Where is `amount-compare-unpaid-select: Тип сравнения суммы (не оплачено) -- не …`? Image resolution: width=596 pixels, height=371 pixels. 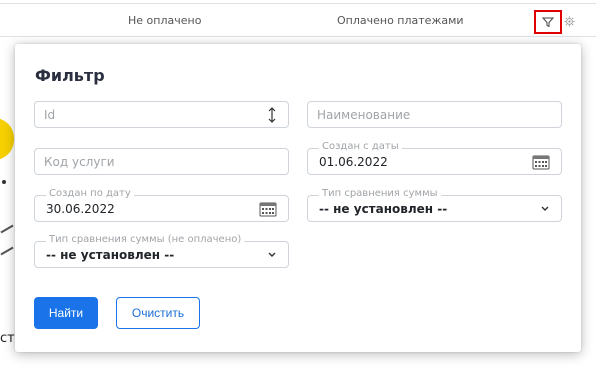 amount-compare-unpaid-select: Тип сравнения суммы (не оплачено) -- не … is located at coordinates (161, 251).